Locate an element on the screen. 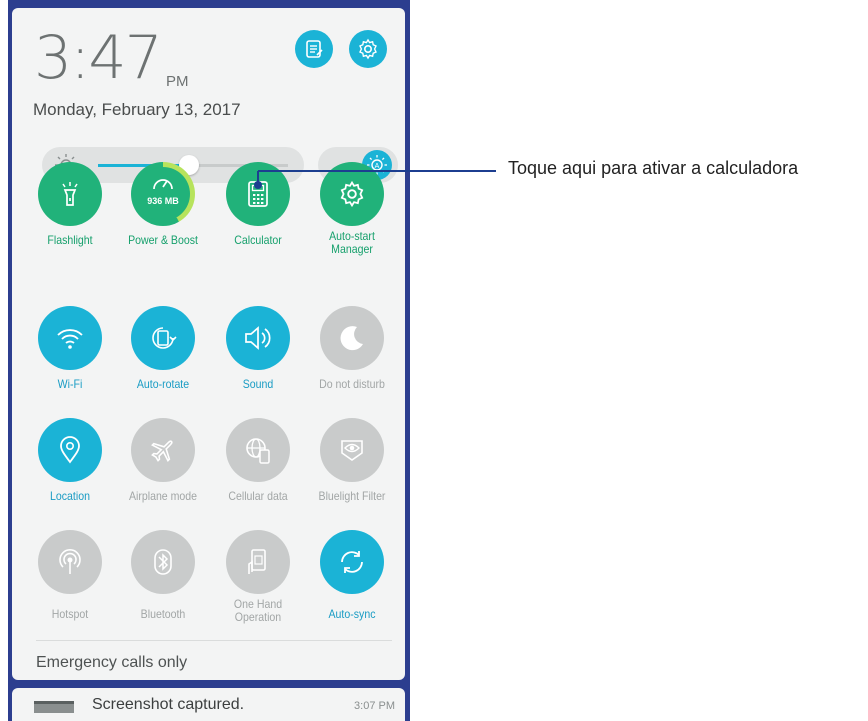 The image size is (868, 721). tile-label: Do not disturb is located at coordinates (352, 384).